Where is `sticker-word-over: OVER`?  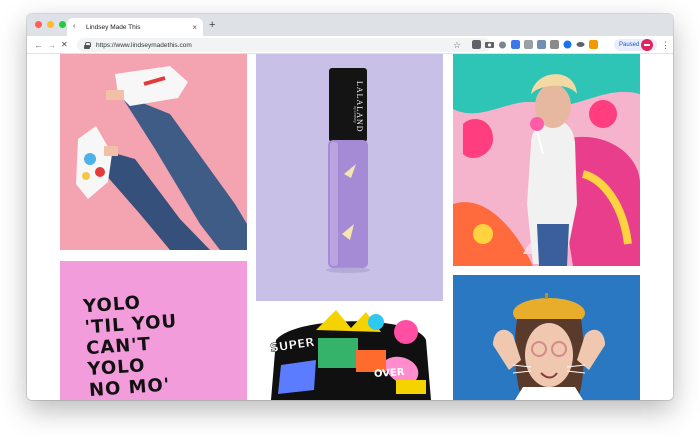 sticker-word-over: OVER is located at coordinates (389, 373).